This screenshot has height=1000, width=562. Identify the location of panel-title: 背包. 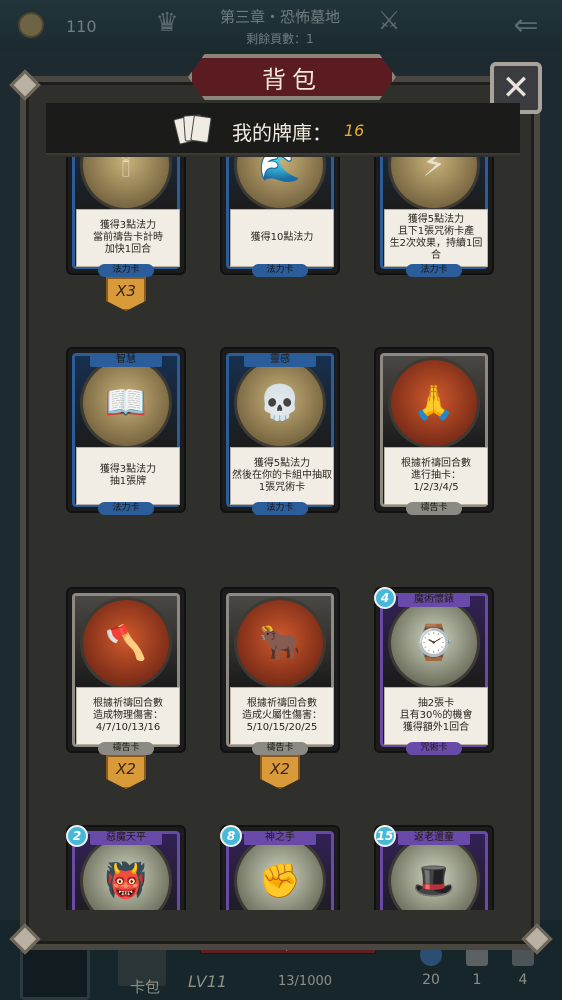
(292, 79).